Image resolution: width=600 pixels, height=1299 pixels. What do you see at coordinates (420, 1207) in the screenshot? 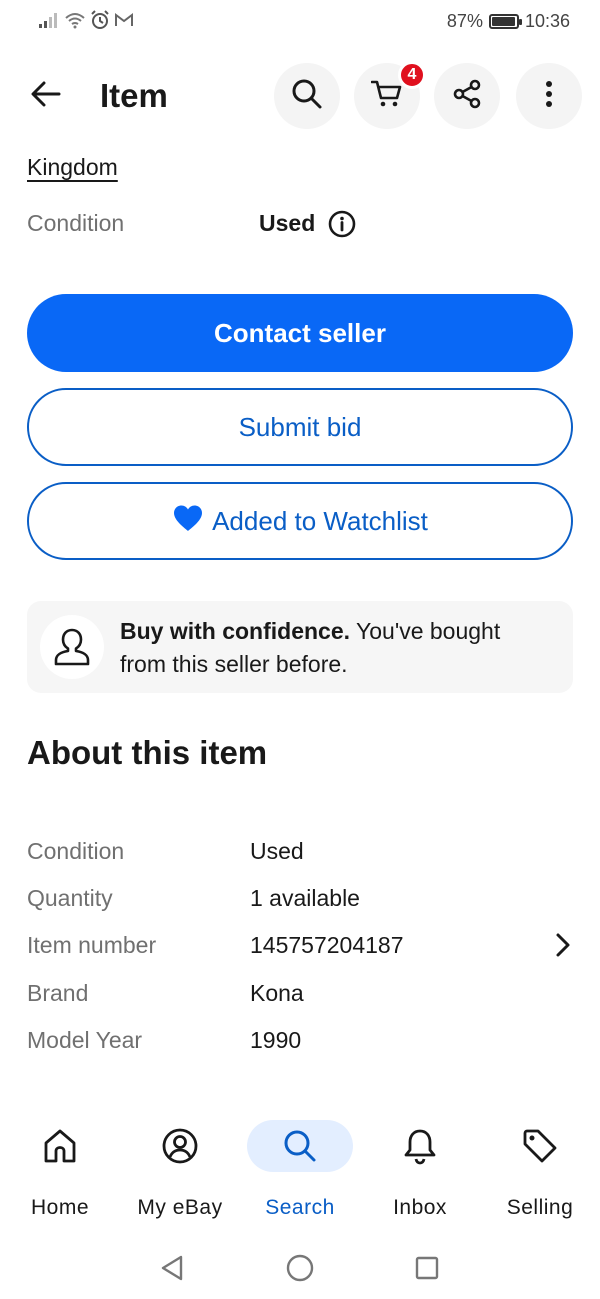
I see `nav-label: Inbox` at bounding box center [420, 1207].